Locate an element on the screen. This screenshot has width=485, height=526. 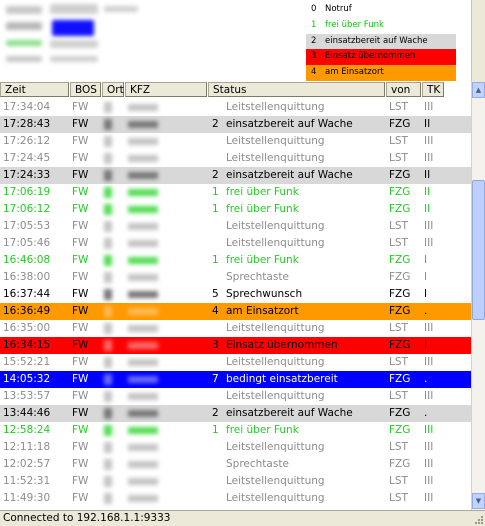
table-row: 11:52:31 FW Leitstellenquittung LST III is located at coordinates (235, 481).